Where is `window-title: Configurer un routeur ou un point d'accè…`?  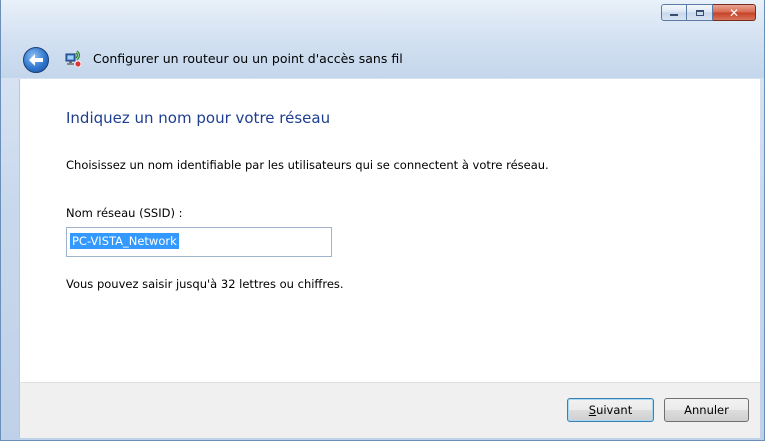 window-title: Configurer un routeur ou un point d'accè… is located at coordinates (248, 58).